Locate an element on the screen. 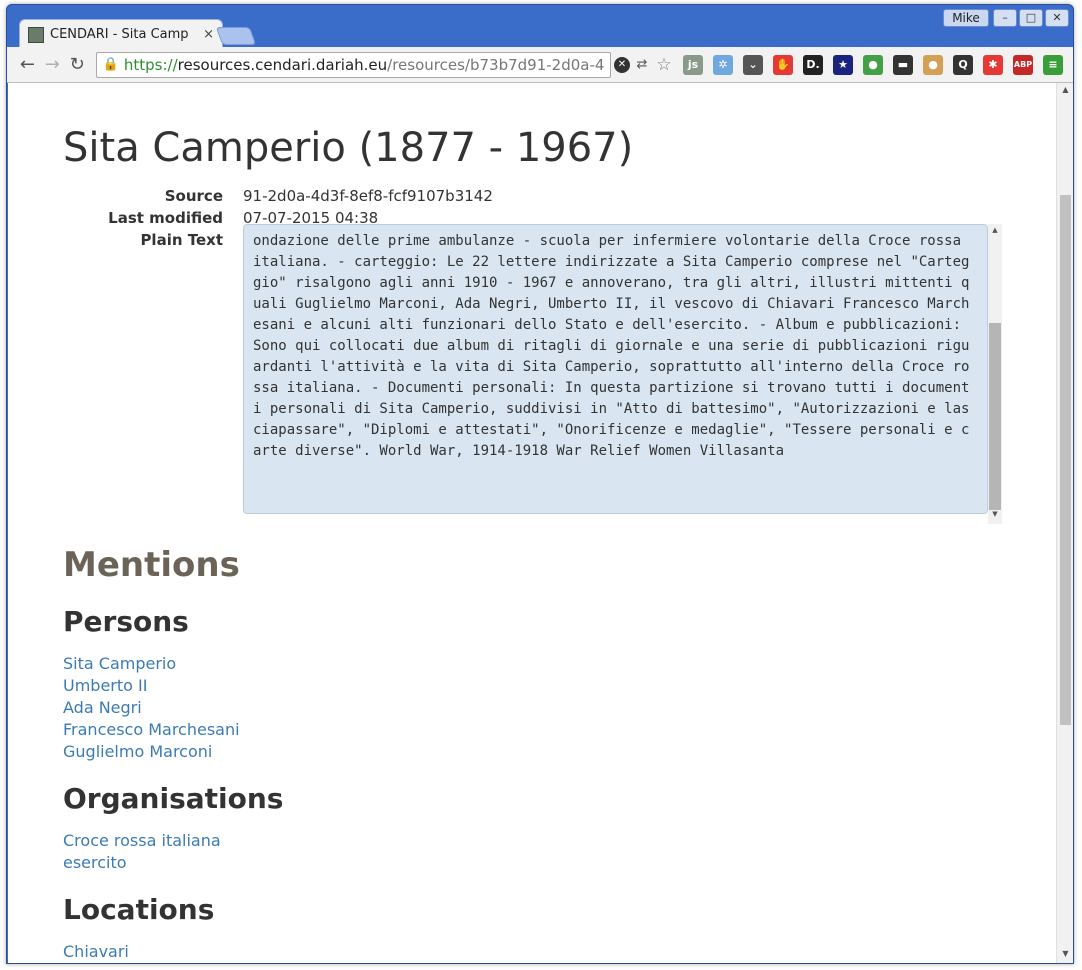 This screenshot has width=1082, height=970. night-sky-icon: ★ is located at coordinates (843, 64).